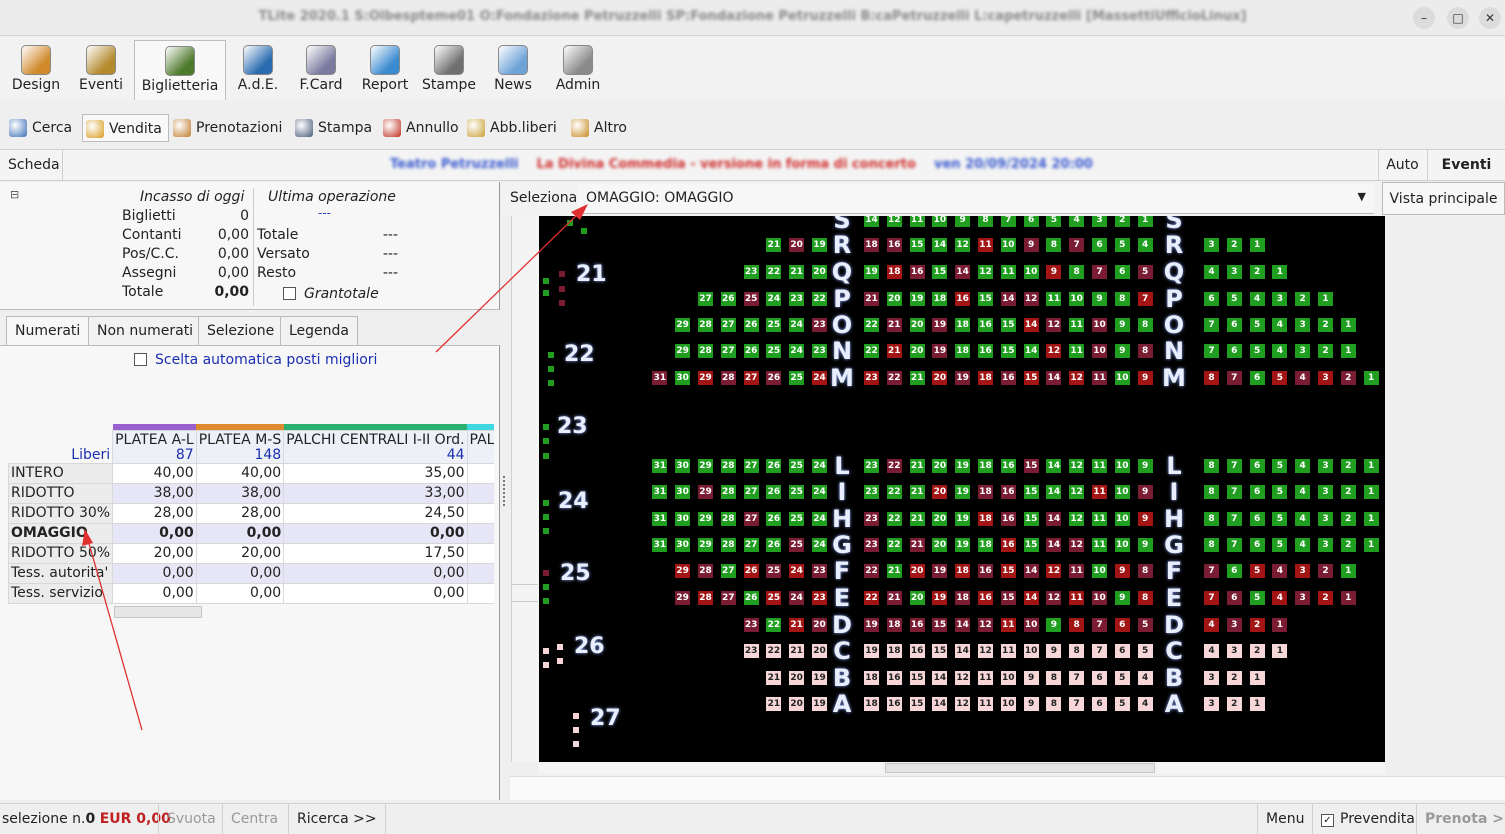 This screenshot has width=1505, height=834. What do you see at coordinates (251, 573) in the screenshot?
I see `price-row: Tess. autorita' 0,00 0,00 0,00` at bounding box center [251, 573].